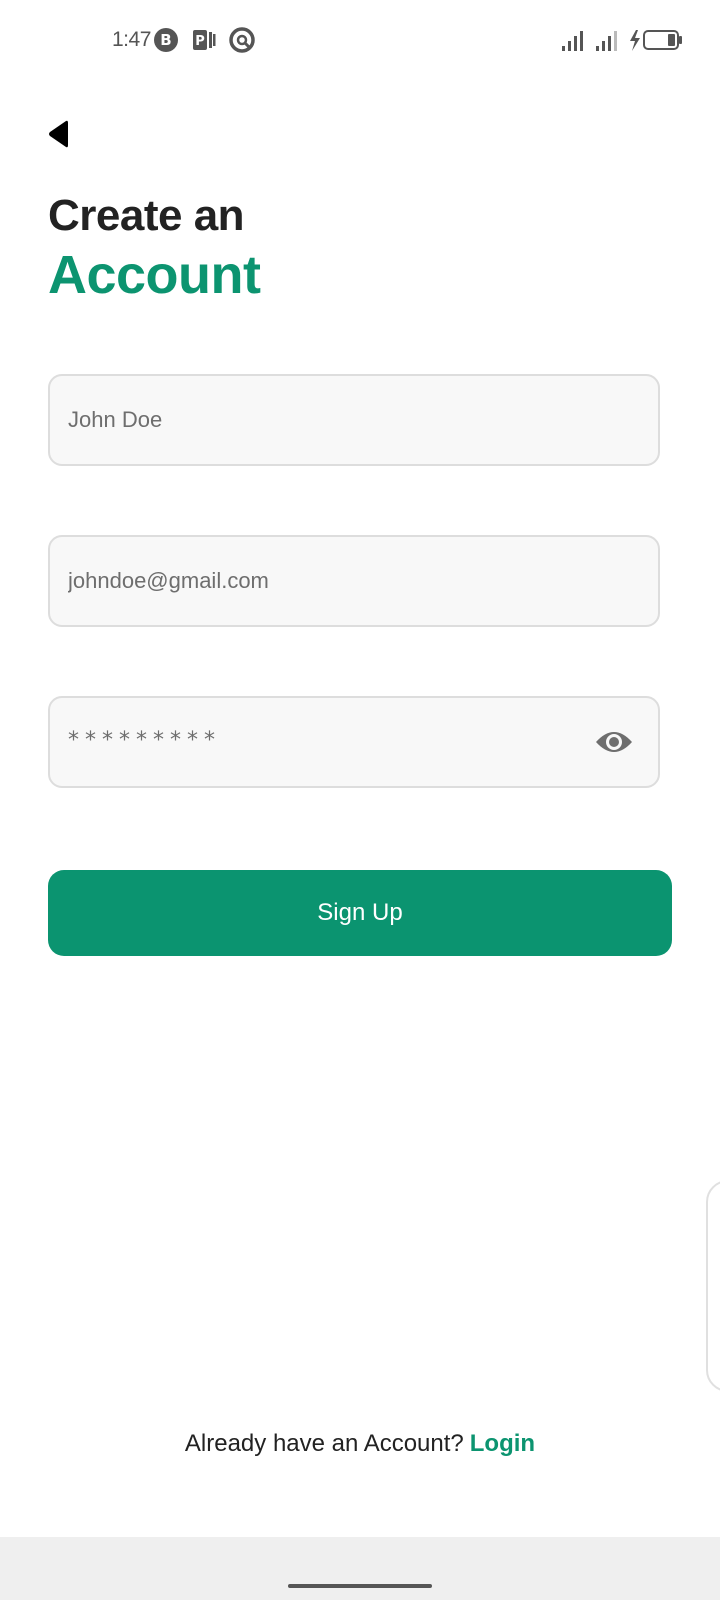  Describe the element at coordinates (360, 1586) in the screenshot. I see `home-indicator` at that location.